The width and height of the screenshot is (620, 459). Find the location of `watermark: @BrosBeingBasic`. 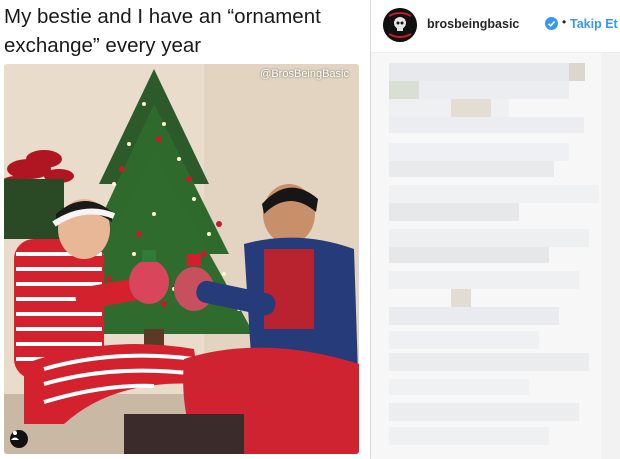

watermark: @BrosBeingBasic is located at coordinates (304, 74).